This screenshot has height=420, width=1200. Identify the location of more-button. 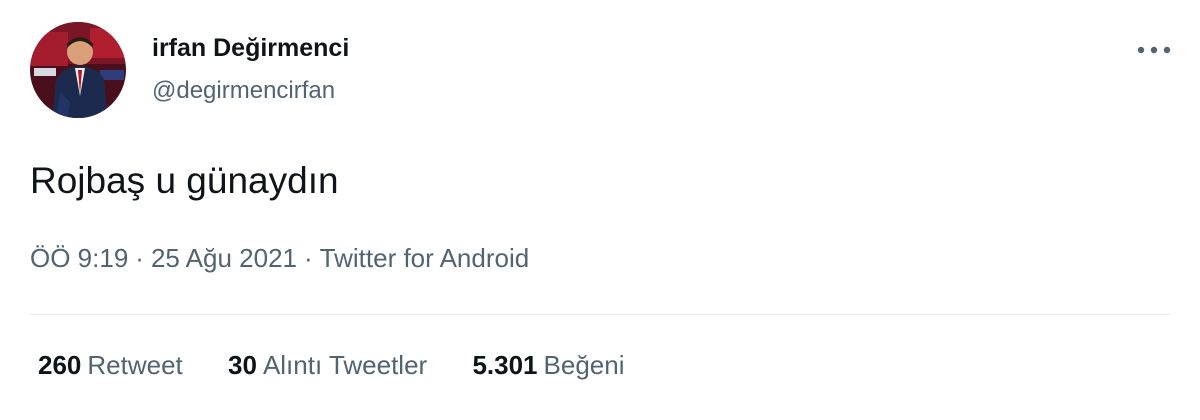
(1154, 50).